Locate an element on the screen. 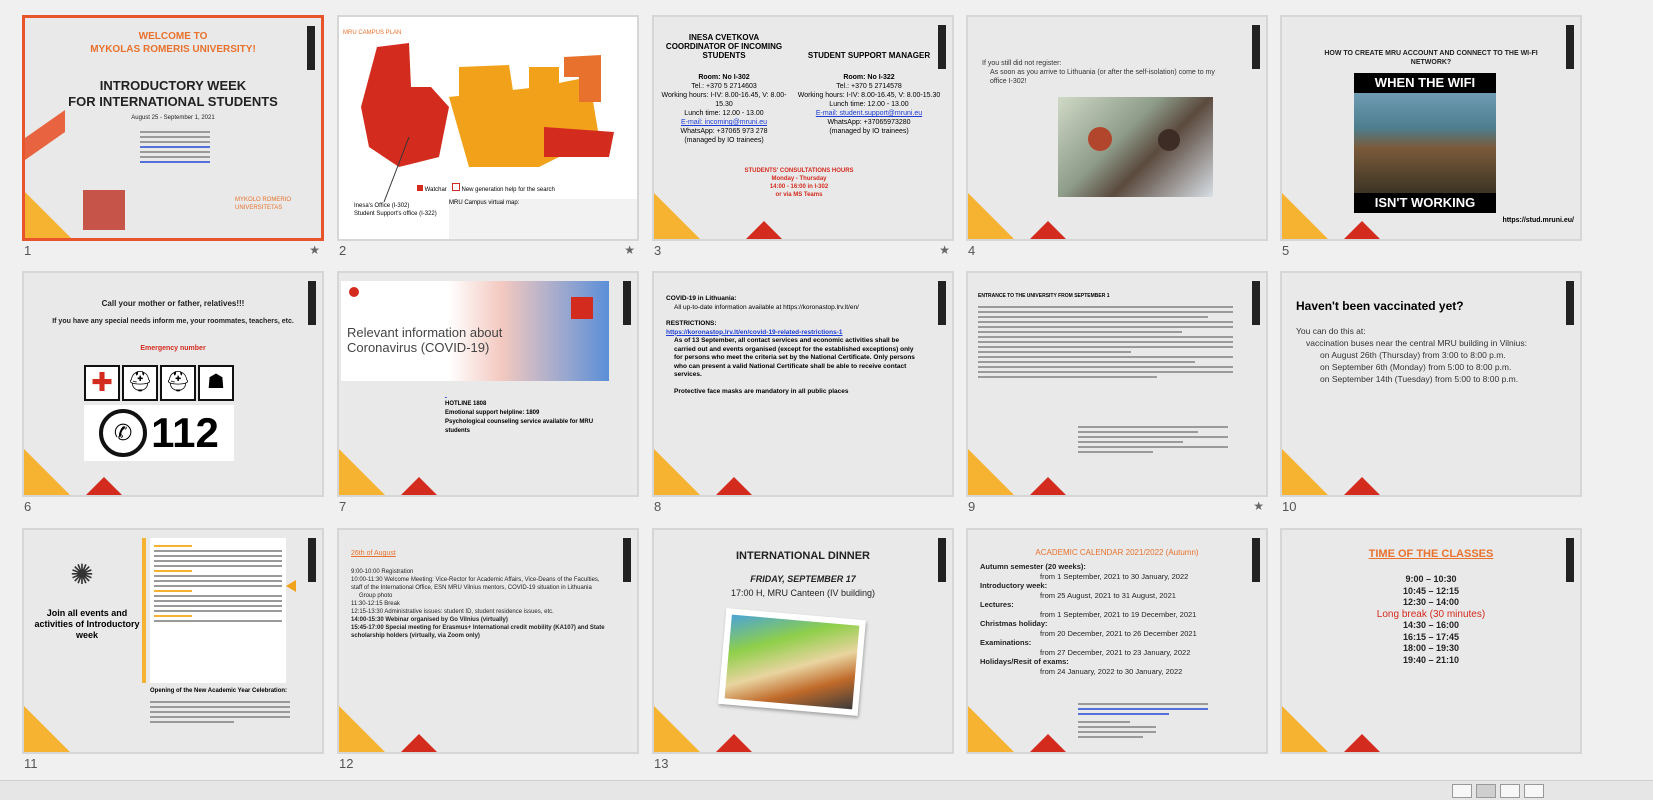  slide-14-text-3: Introductory week: is located at coordinates (1014, 585).